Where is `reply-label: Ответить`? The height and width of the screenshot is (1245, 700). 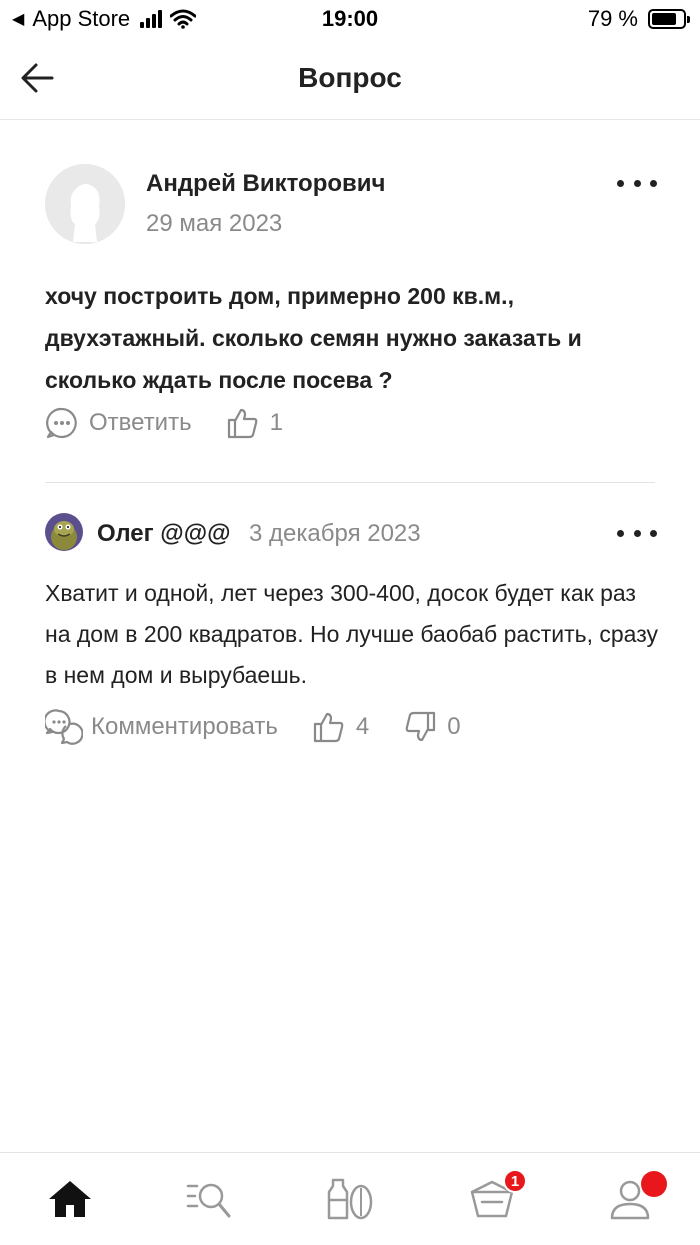
reply-label: Ответить is located at coordinates (140, 422).